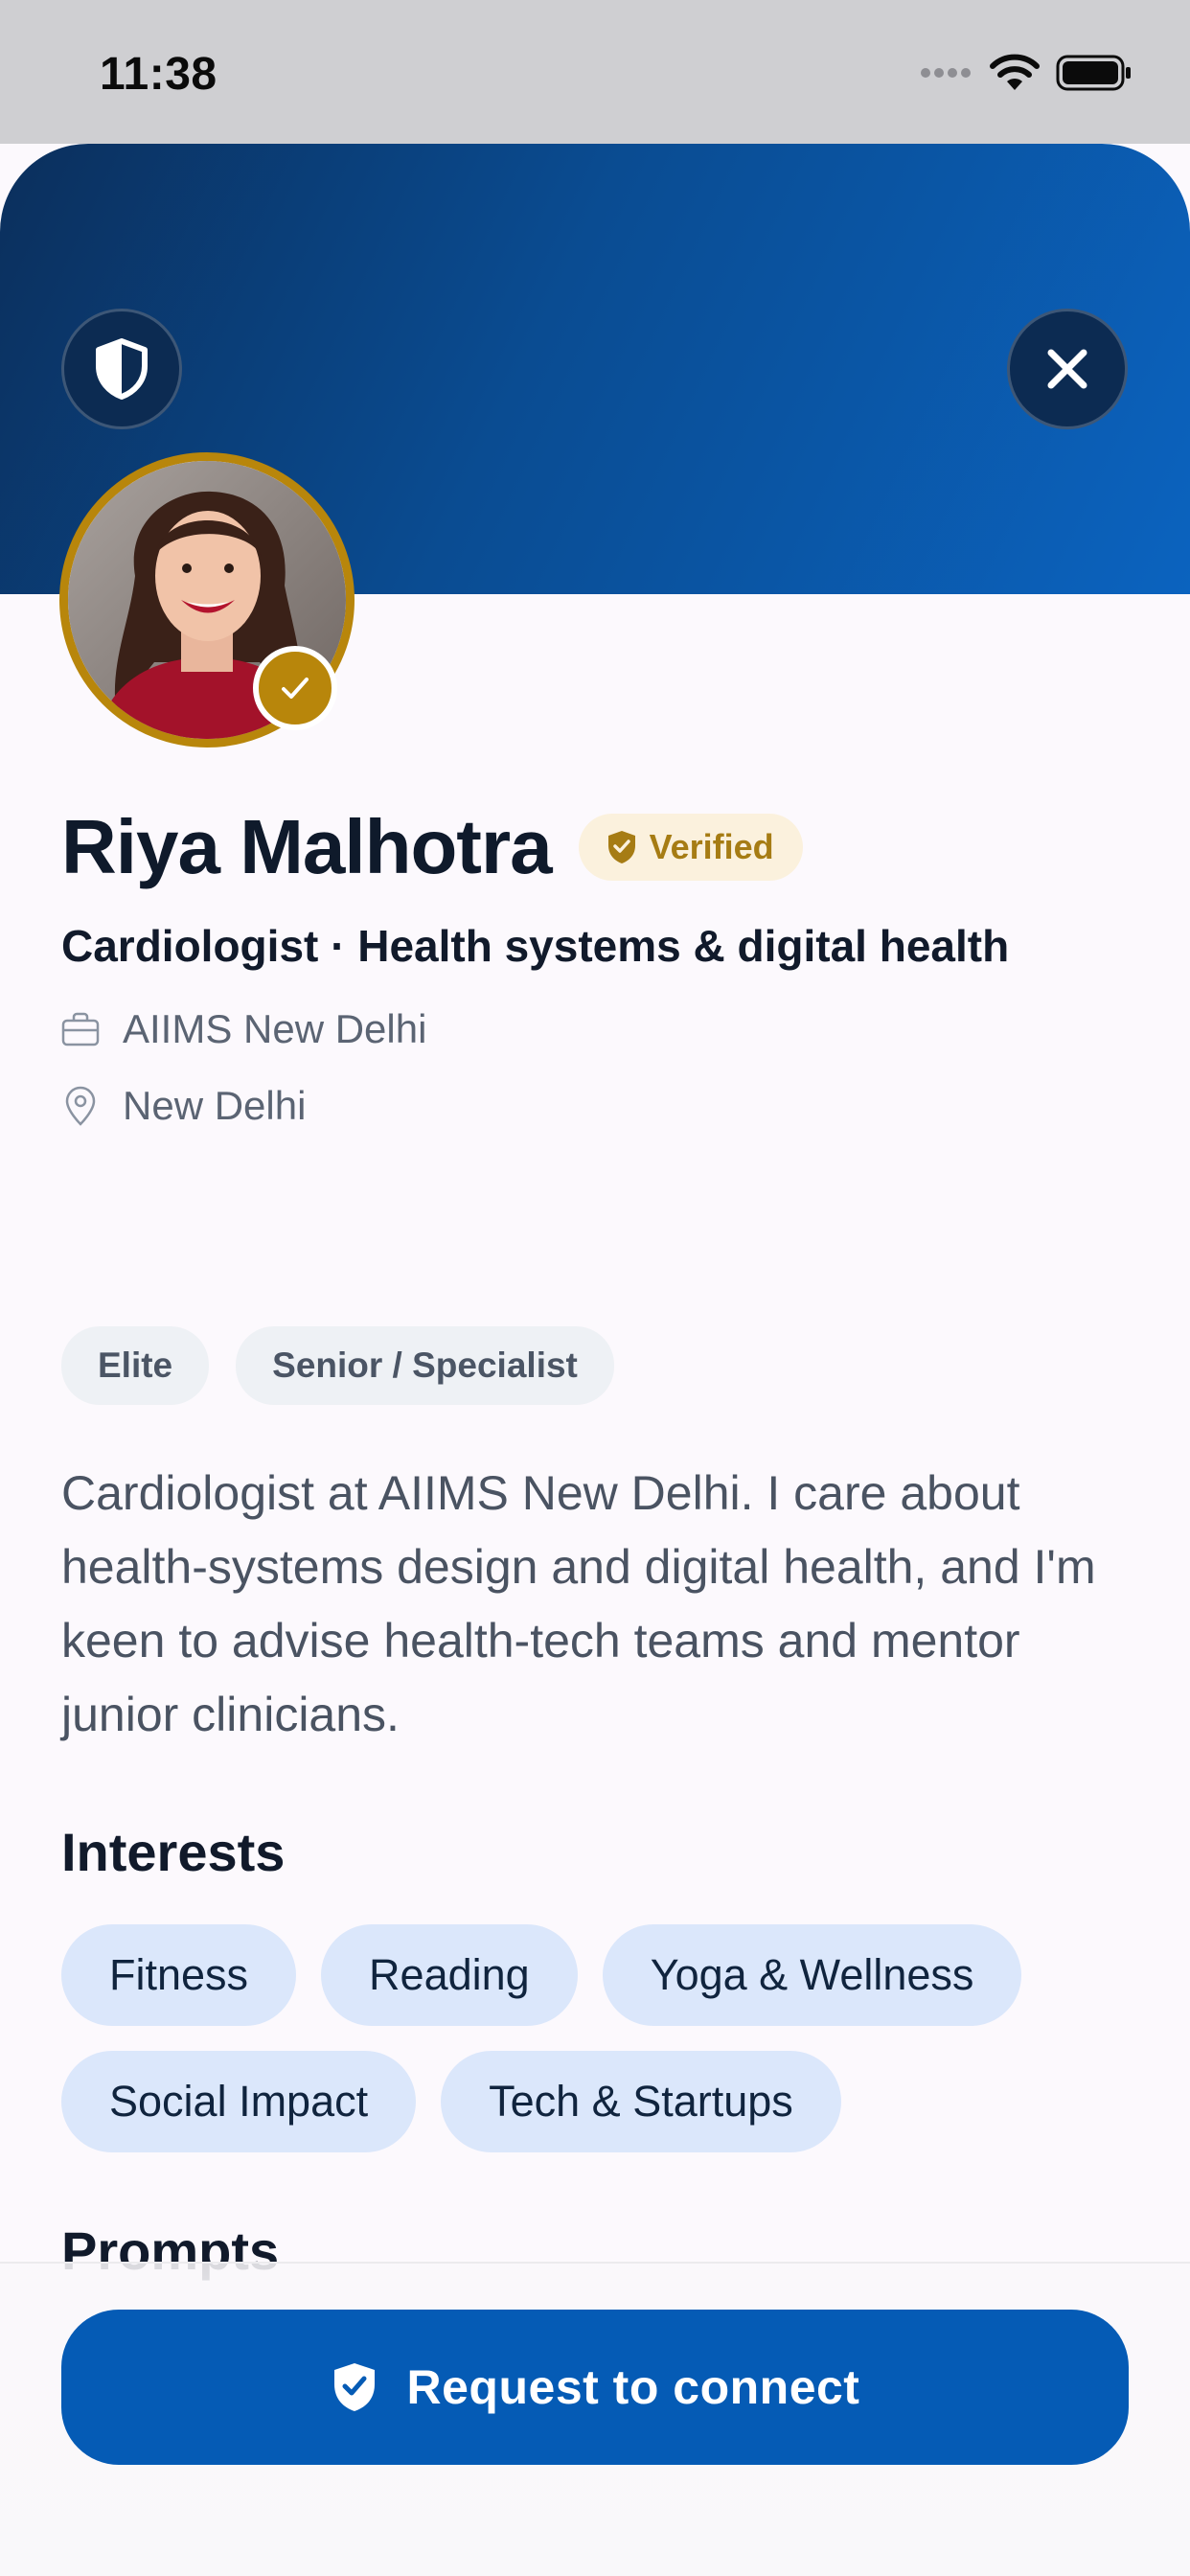 Image resolution: width=1190 pixels, height=2576 pixels. What do you see at coordinates (1094, 73) in the screenshot?
I see `battery-icon` at bounding box center [1094, 73].